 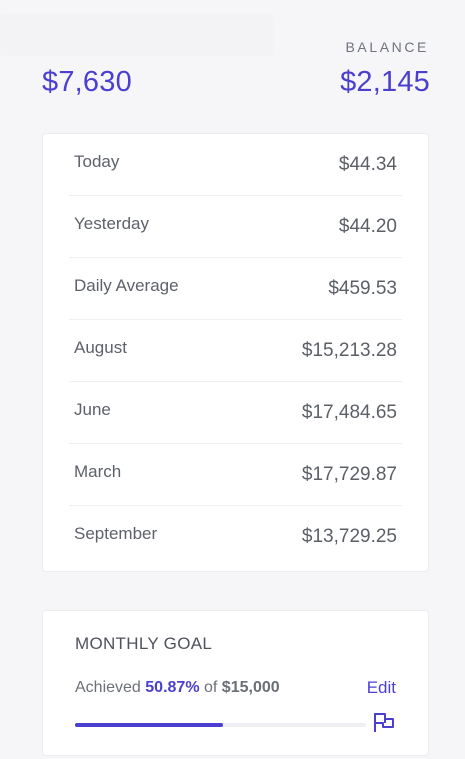 I want to click on stat-row-yesterday: Yesterday $44.20, so click(x=235, y=227).